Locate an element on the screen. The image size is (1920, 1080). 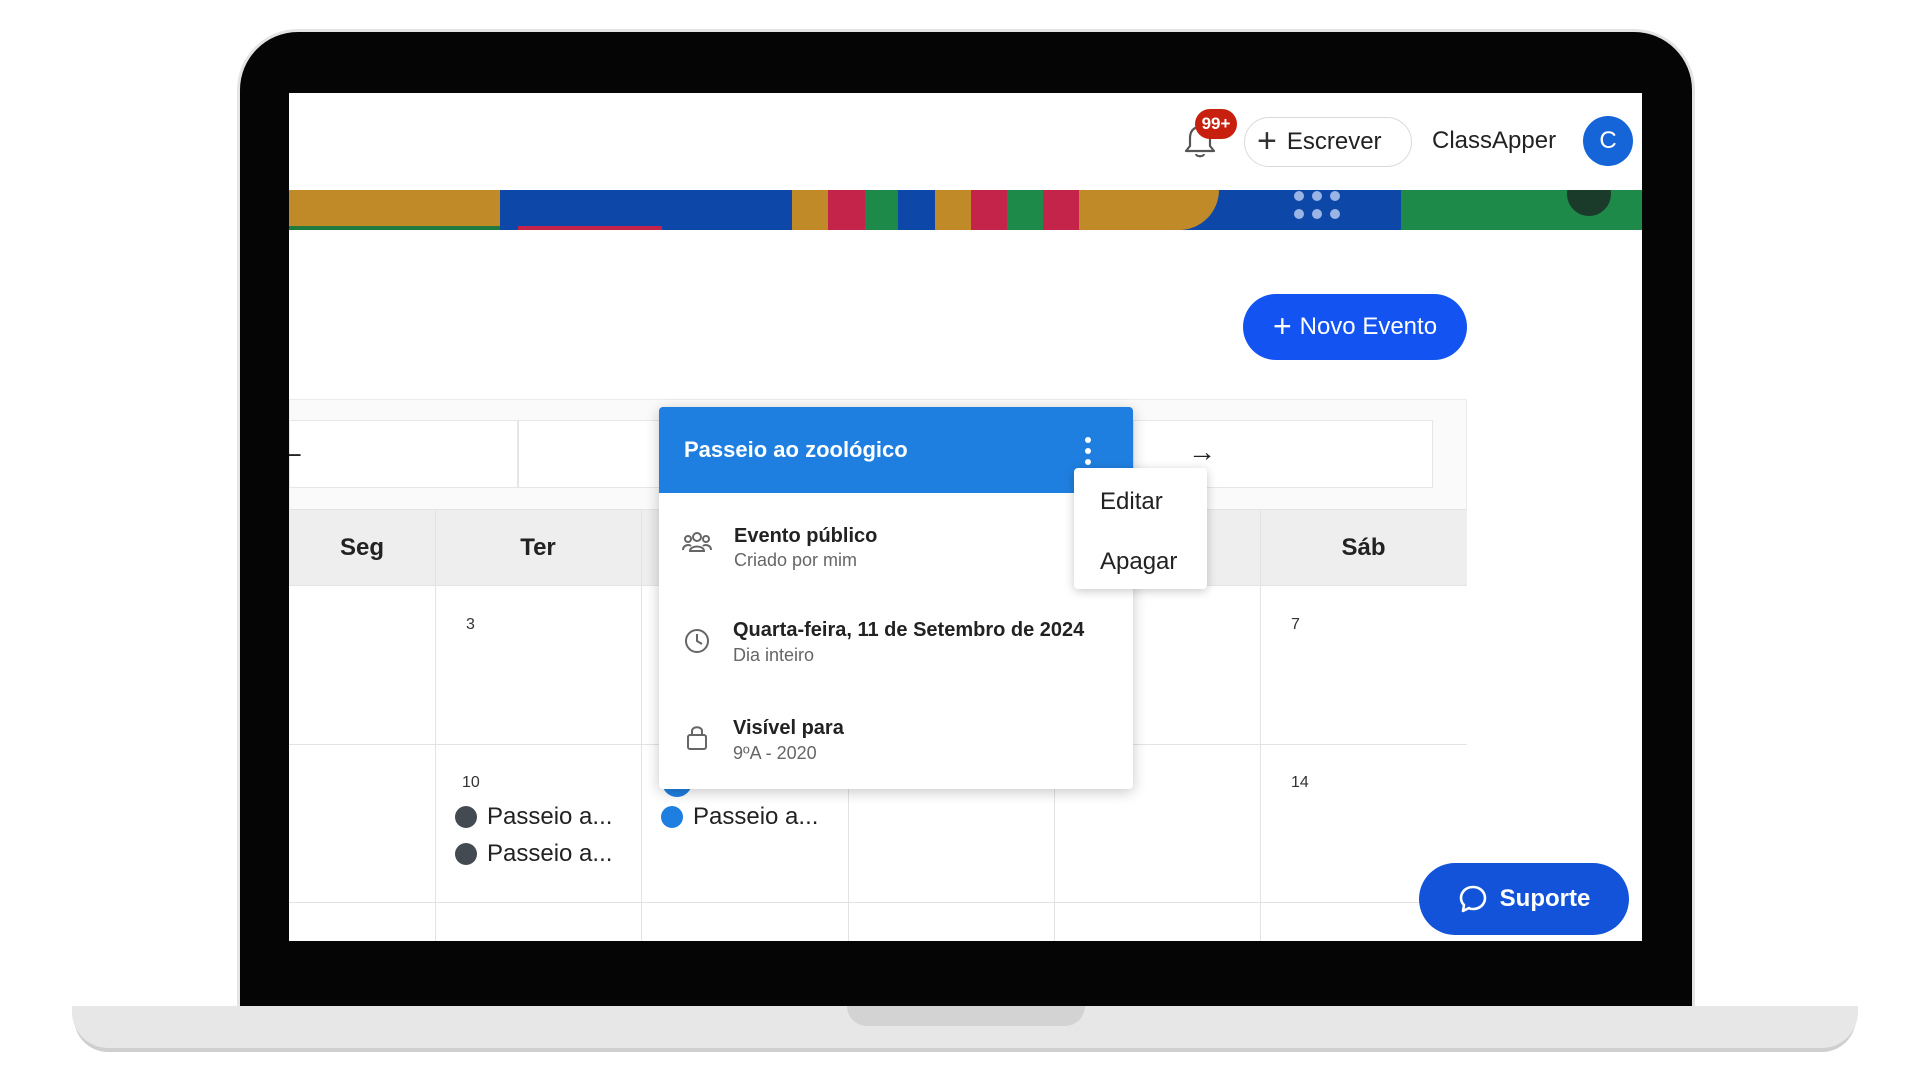
dots-pattern-icon is located at coordinates (1317, 205).